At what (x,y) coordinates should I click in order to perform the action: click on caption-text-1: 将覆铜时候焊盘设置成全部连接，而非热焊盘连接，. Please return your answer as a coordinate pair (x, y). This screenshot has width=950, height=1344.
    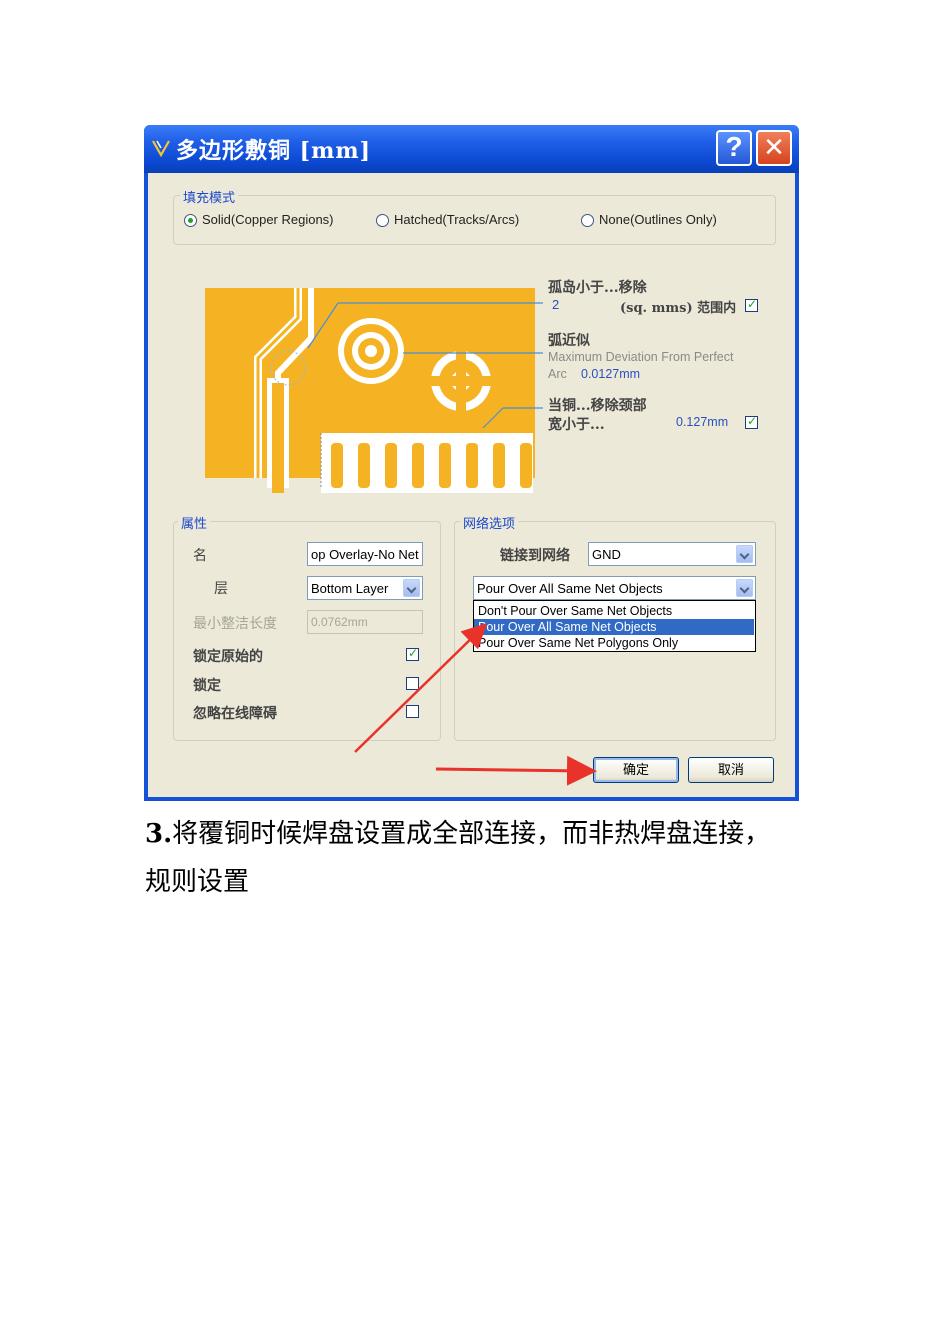
    Looking at the image, I should click on (471, 834).